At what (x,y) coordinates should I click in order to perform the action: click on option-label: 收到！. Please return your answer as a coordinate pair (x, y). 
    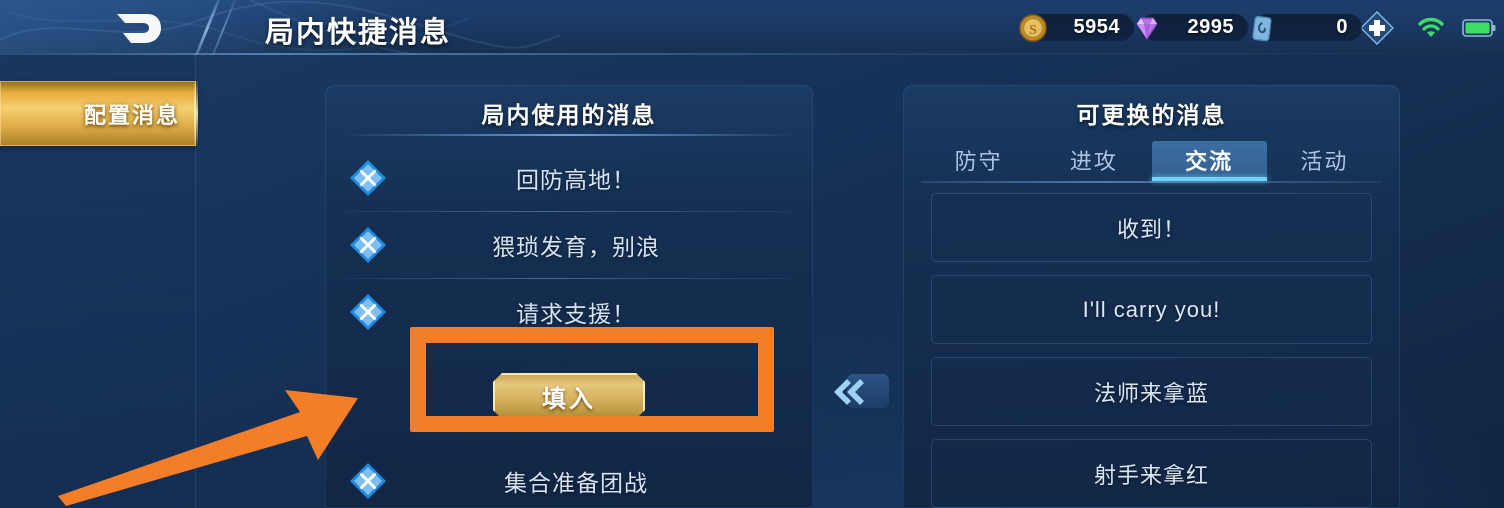
    Looking at the image, I should click on (1151, 229).